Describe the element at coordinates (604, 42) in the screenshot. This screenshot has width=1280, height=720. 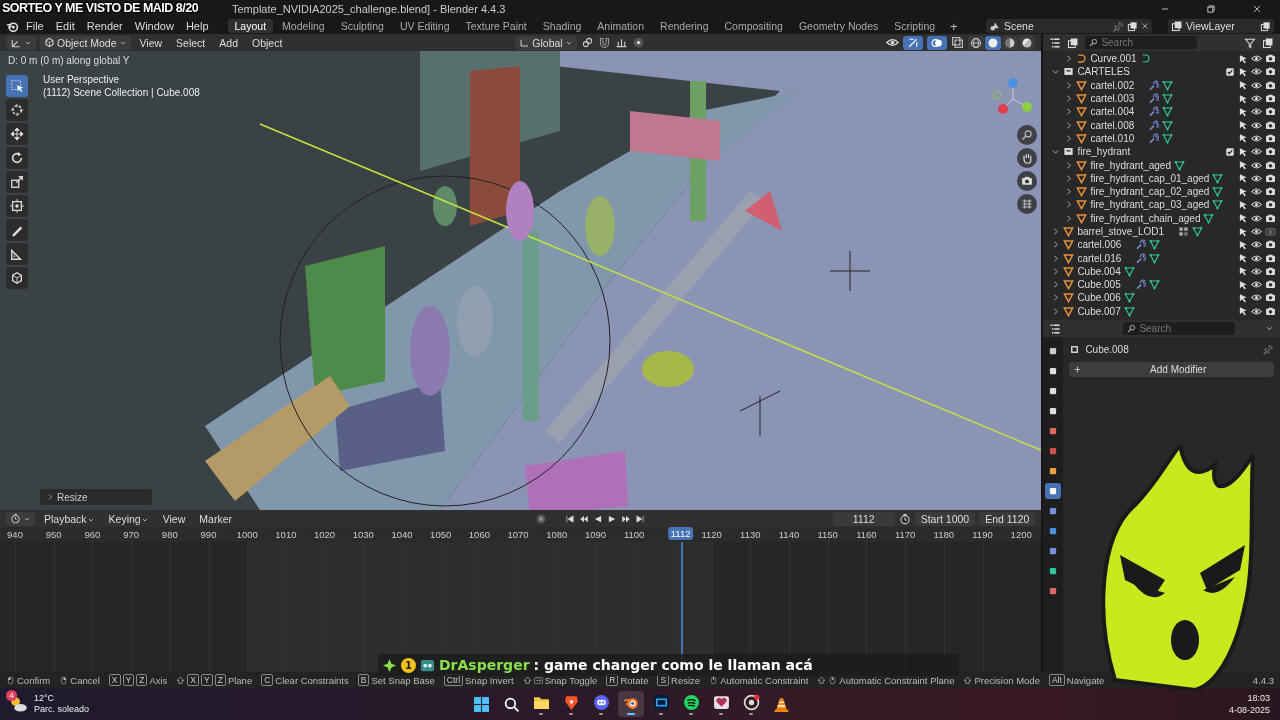
I see `magnet-icon` at that location.